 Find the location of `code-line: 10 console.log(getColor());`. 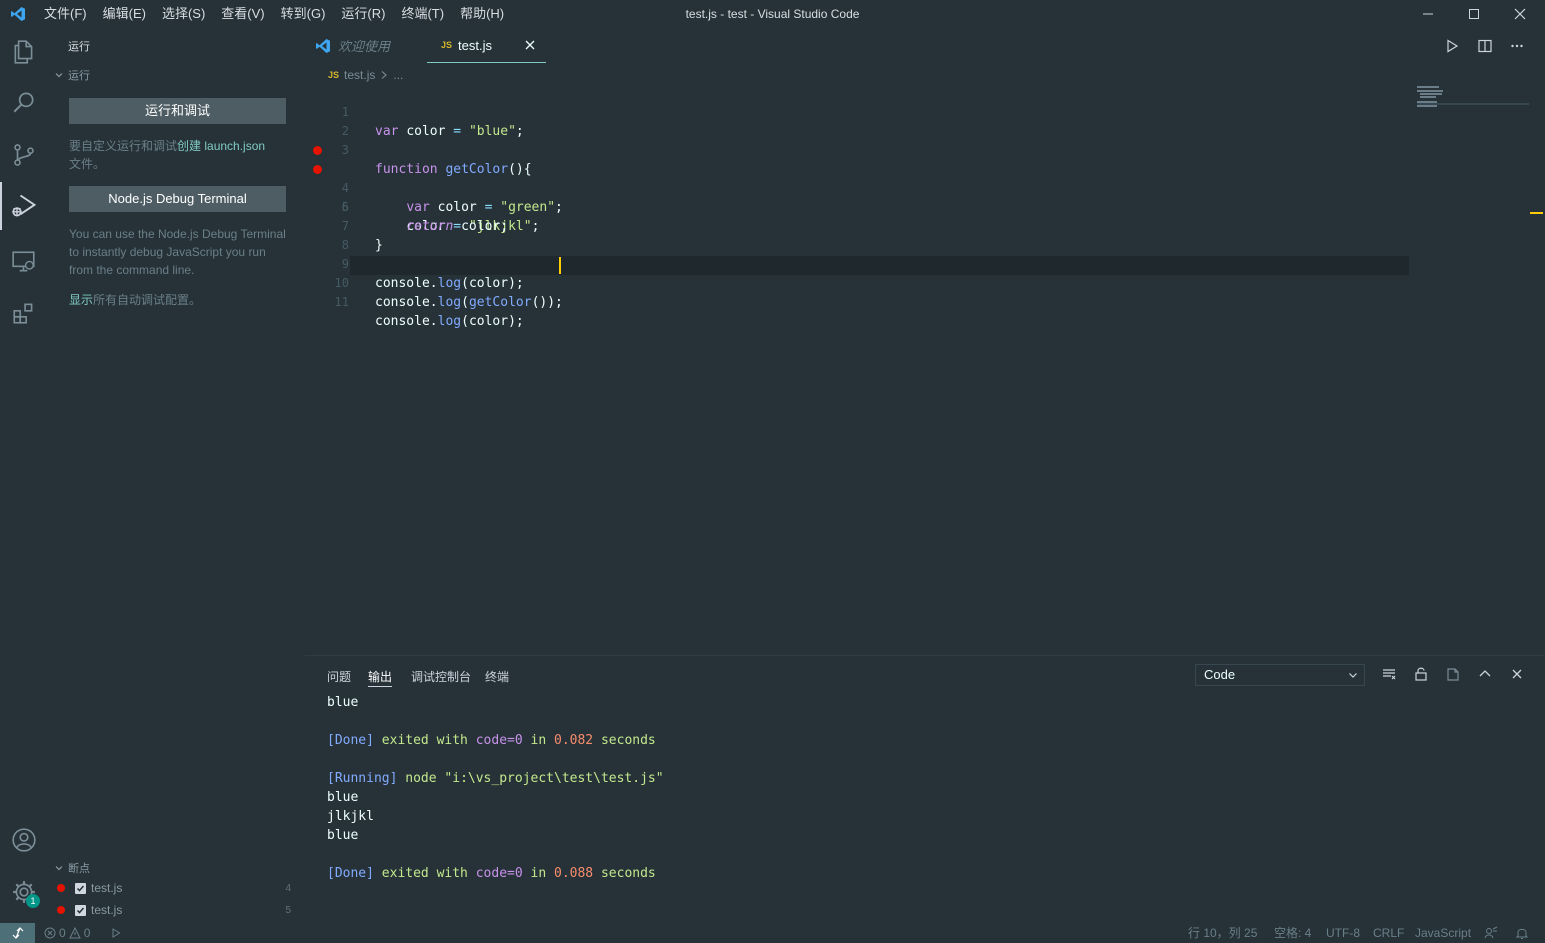

code-line: 10 console.log(getColor()); is located at coordinates (857, 282).